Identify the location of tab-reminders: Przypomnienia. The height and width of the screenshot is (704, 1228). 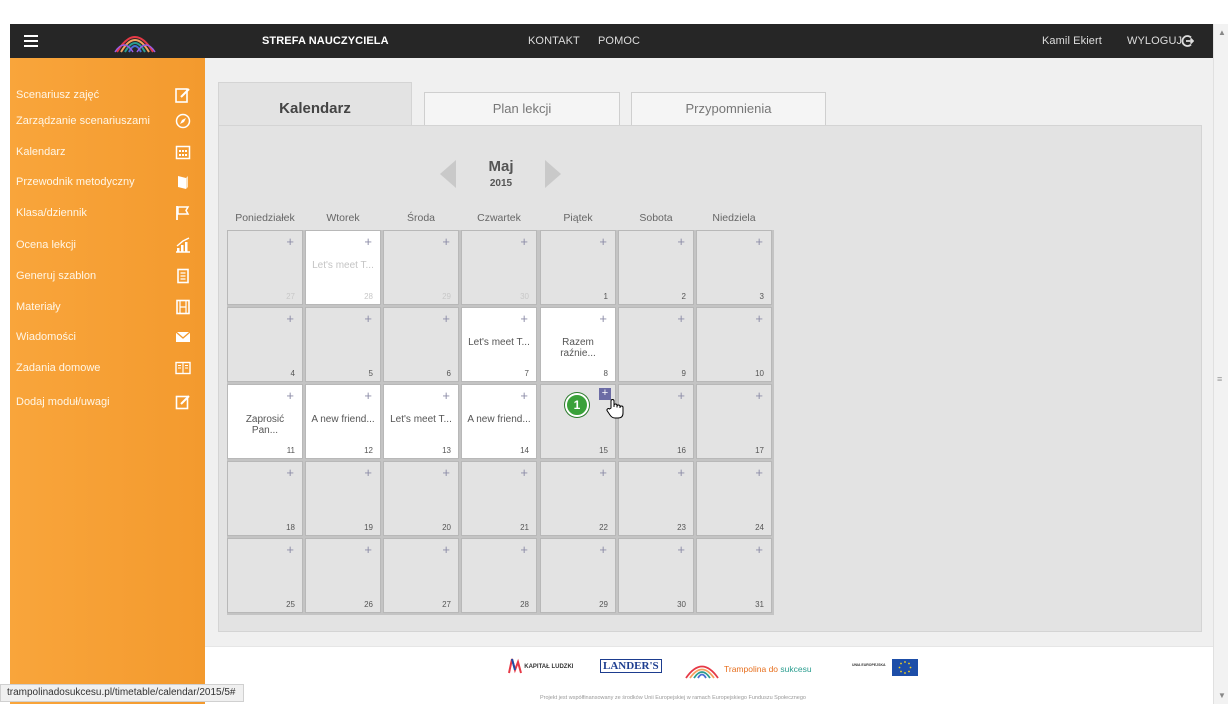
(728, 109).